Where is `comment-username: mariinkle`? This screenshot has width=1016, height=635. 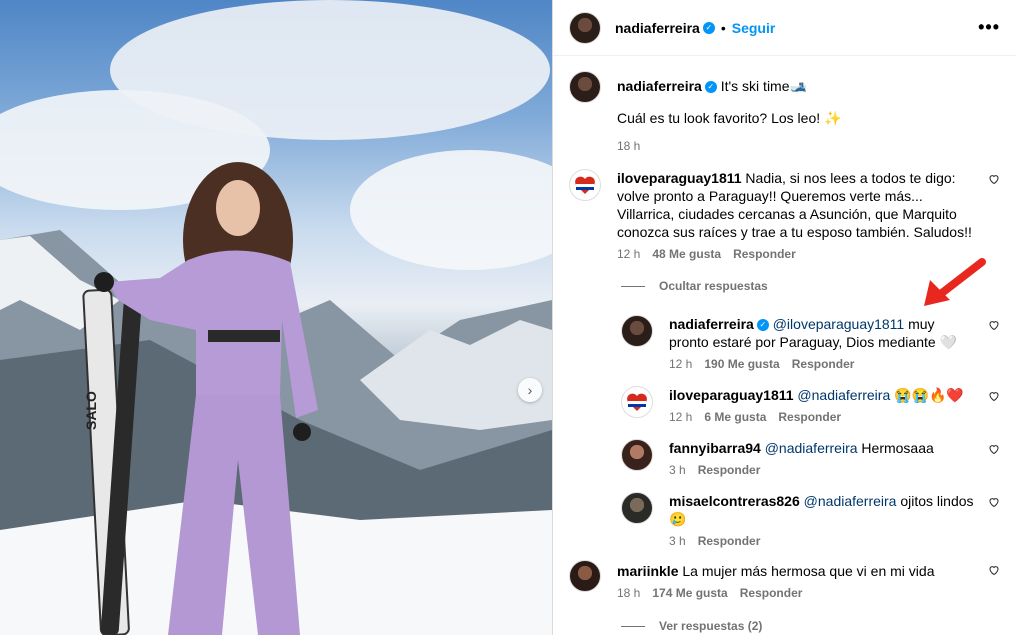
comment-username: mariinkle is located at coordinates (647, 571).